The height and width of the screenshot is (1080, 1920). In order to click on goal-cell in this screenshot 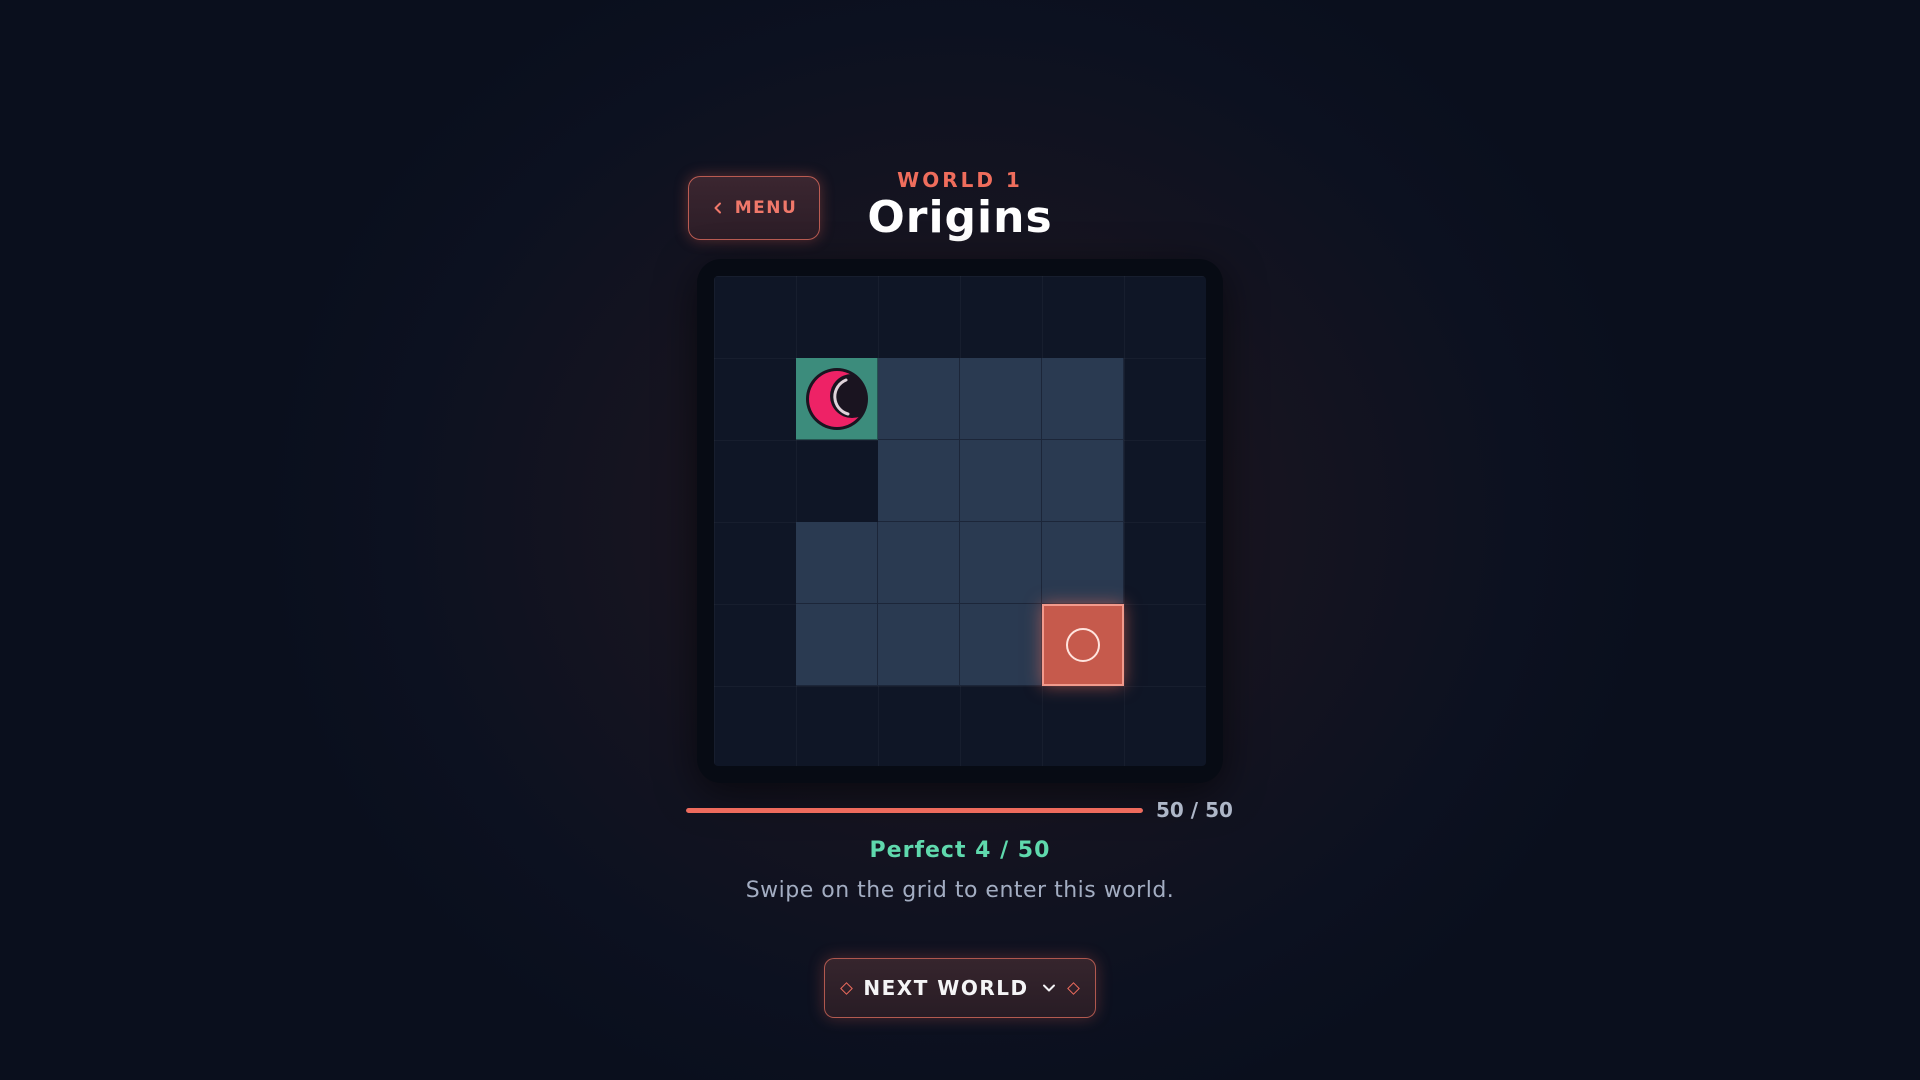, I will do `click(1083, 645)`.